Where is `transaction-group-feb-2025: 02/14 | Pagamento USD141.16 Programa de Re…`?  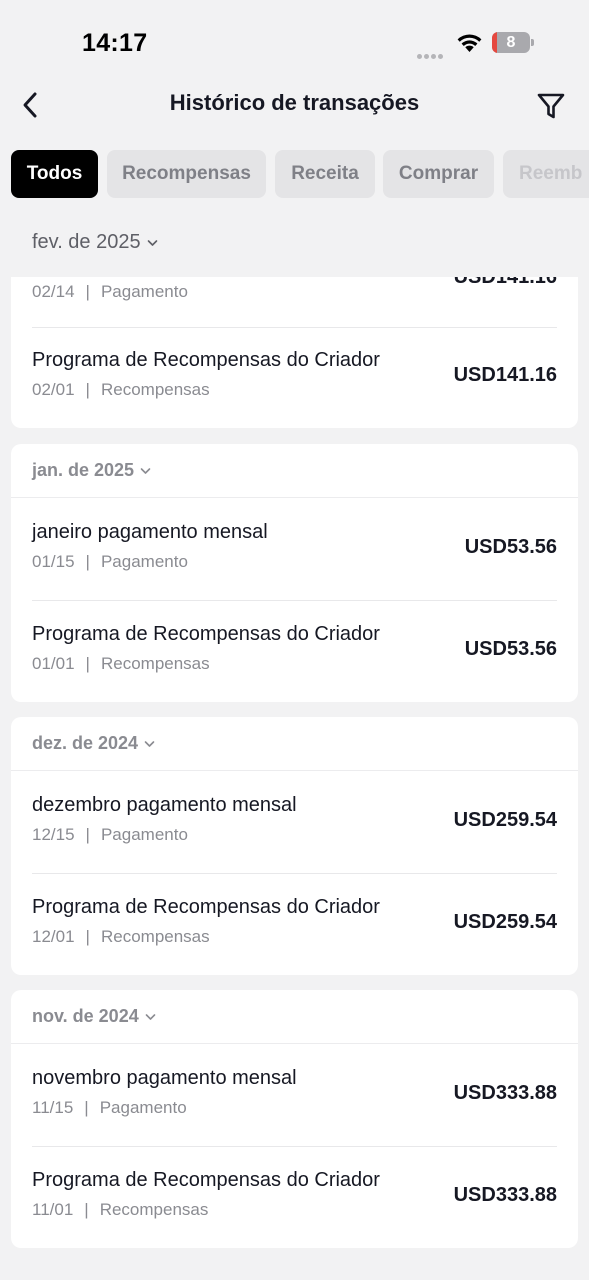
transaction-group-feb-2025: 02/14 | Pagamento USD141.16 Programa de Re… is located at coordinates (294, 352).